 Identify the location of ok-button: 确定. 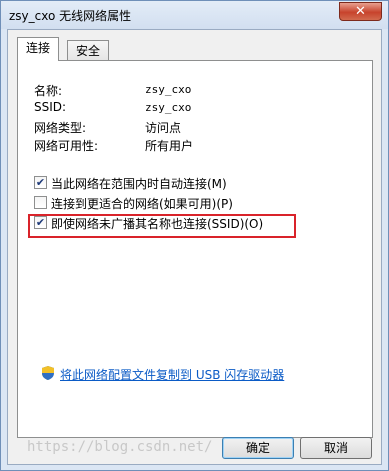
(258, 448).